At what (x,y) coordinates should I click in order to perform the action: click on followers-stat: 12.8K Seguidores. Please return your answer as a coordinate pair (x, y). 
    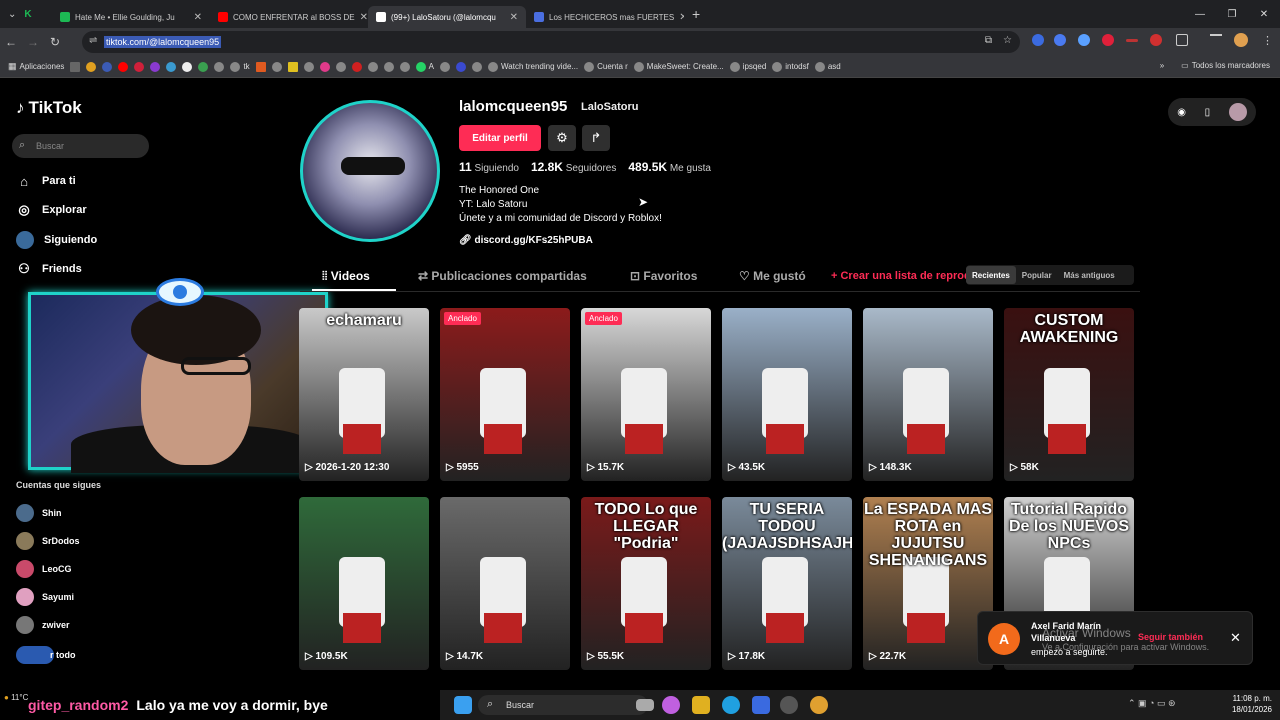
    Looking at the image, I should click on (573, 167).